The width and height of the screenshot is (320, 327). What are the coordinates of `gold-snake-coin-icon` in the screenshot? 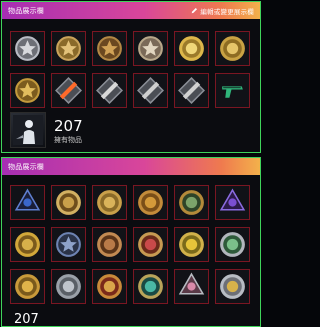 It's located at (27, 244).